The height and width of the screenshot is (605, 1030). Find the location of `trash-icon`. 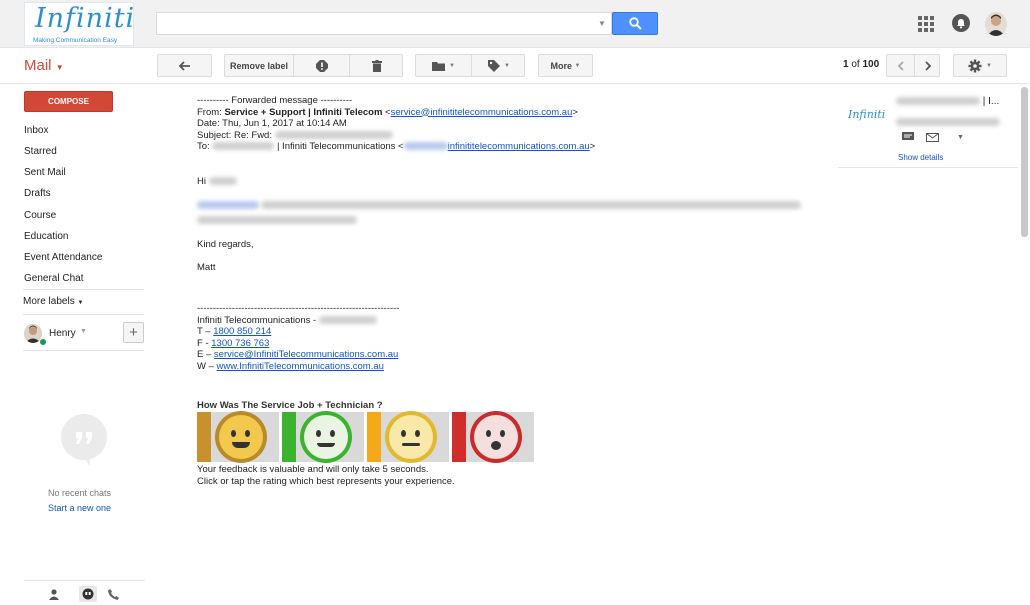

trash-icon is located at coordinates (377, 65).